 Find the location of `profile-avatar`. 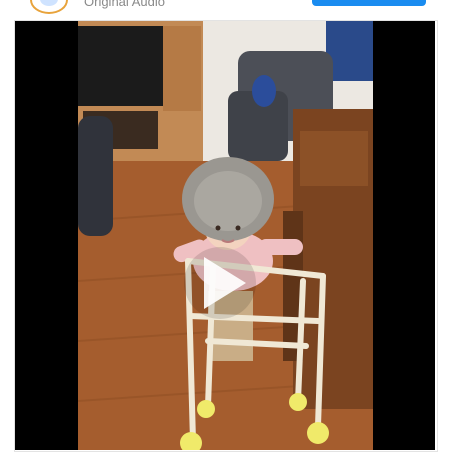

profile-avatar is located at coordinates (49, 7).